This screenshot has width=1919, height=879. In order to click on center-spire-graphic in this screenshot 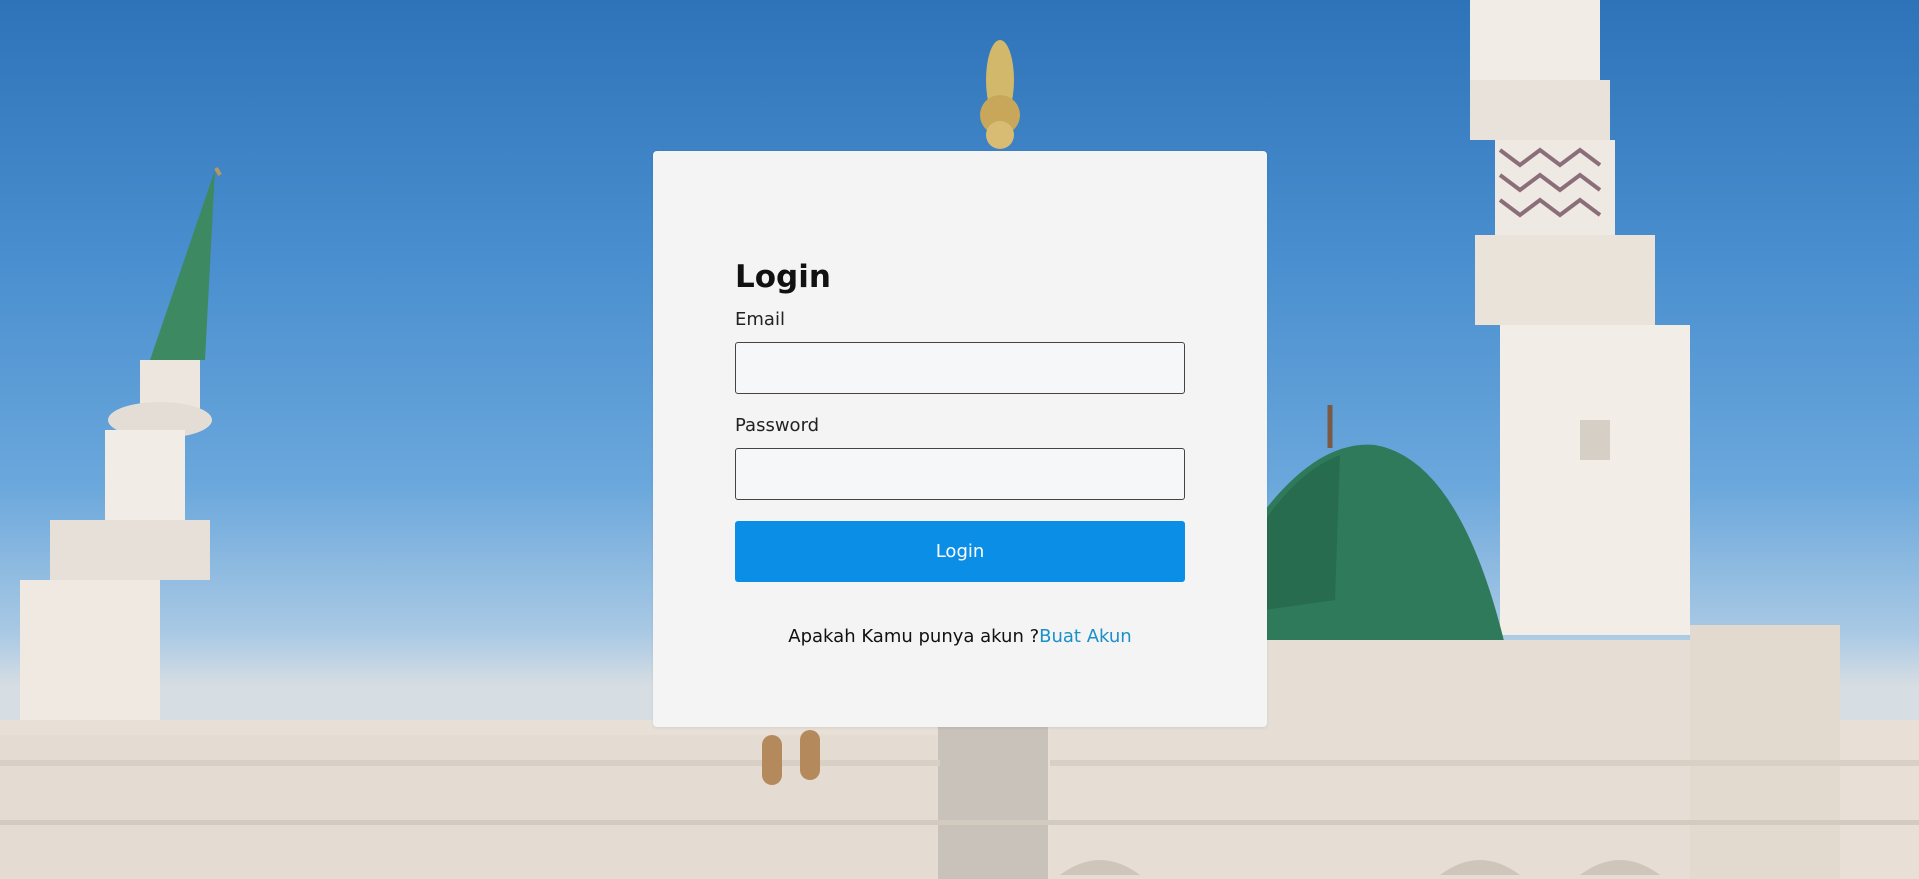, I will do `click(1000, 94)`.